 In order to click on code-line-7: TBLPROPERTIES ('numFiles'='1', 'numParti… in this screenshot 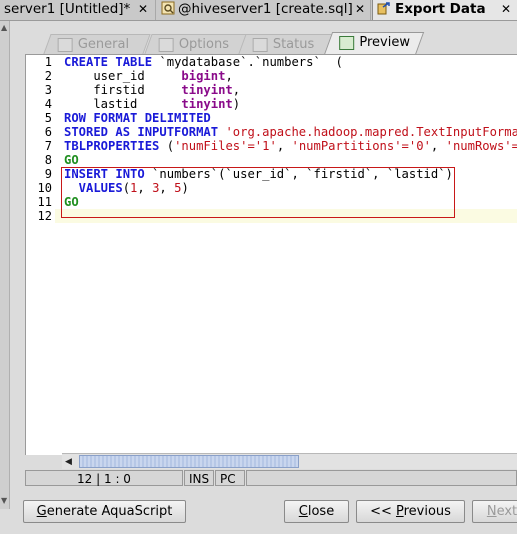, I will do `click(290, 146)`.